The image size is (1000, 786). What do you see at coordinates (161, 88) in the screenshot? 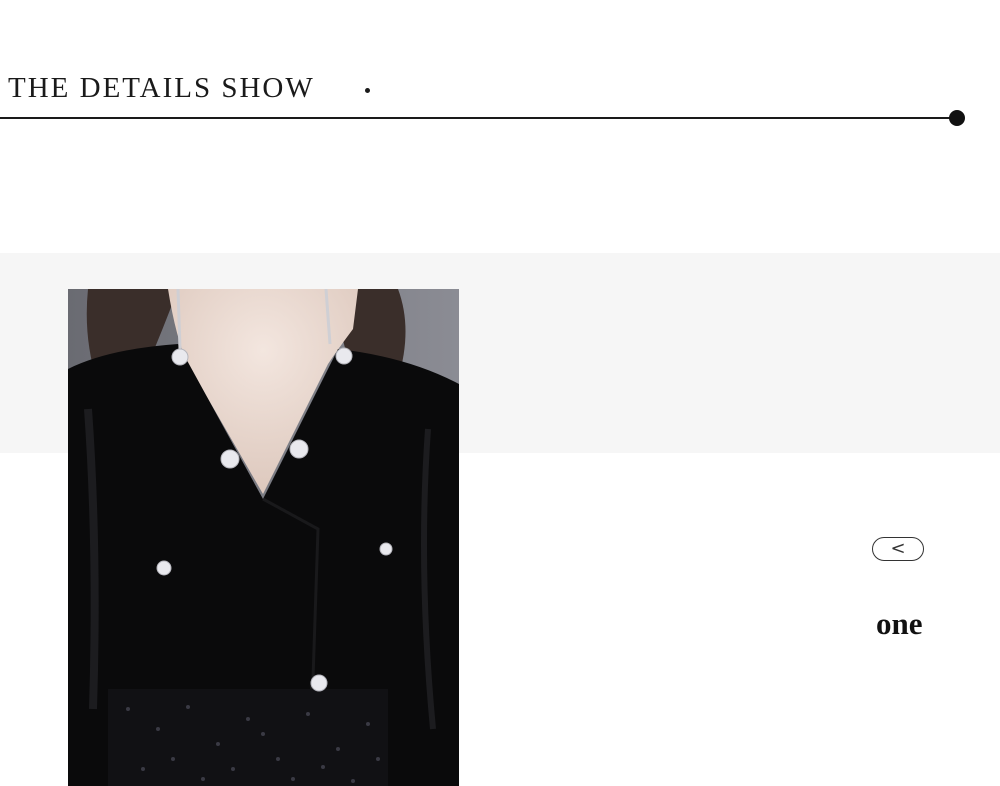
I see `section-title: THE DETAILS SHOW` at bounding box center [161, 88].